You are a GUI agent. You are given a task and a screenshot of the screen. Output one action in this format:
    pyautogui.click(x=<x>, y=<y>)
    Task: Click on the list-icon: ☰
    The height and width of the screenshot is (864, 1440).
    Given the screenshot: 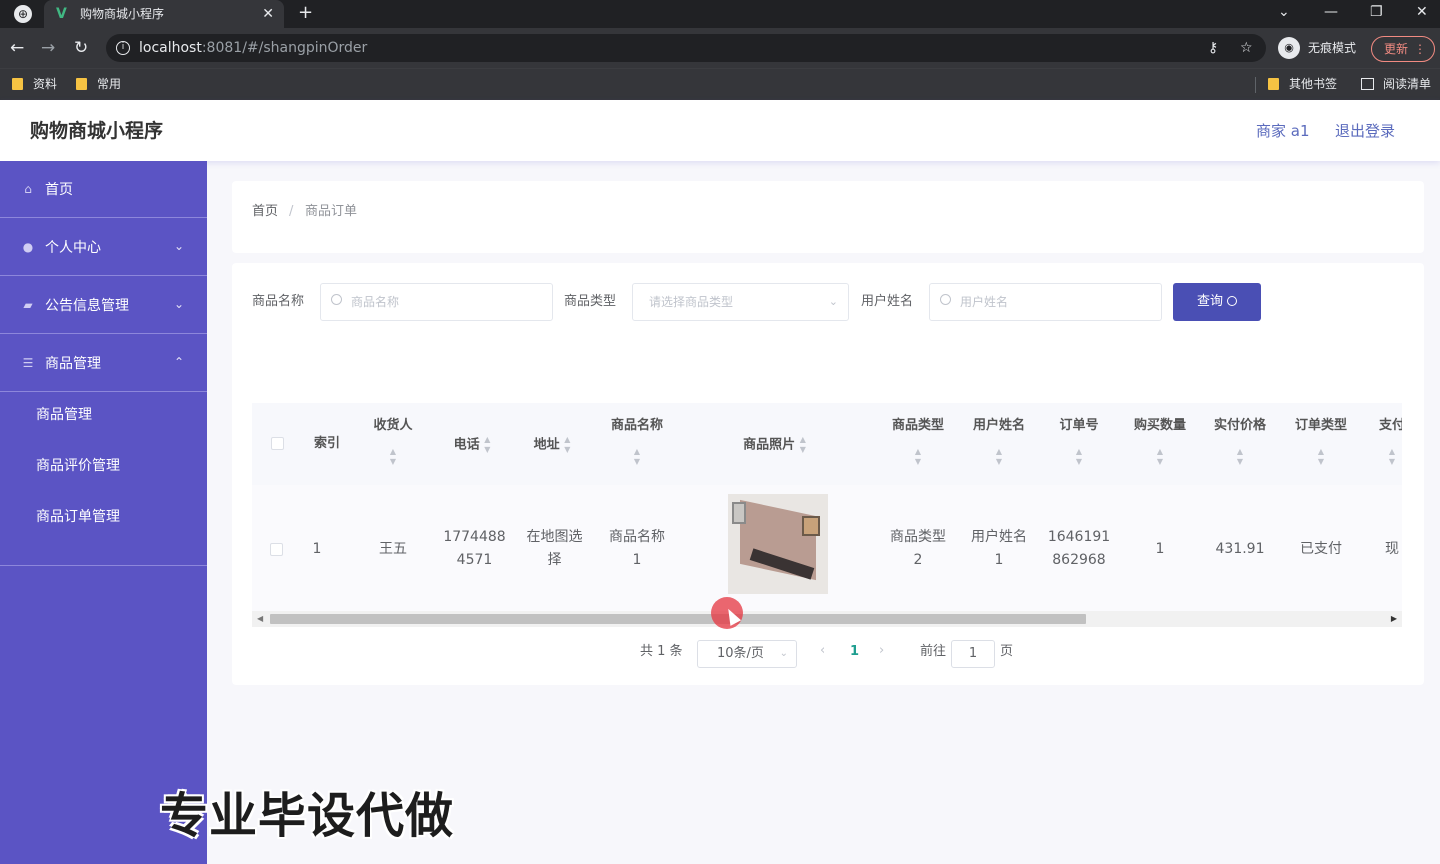 What is the action you would take?
    pyautogui.click(x=28, y=363)
    